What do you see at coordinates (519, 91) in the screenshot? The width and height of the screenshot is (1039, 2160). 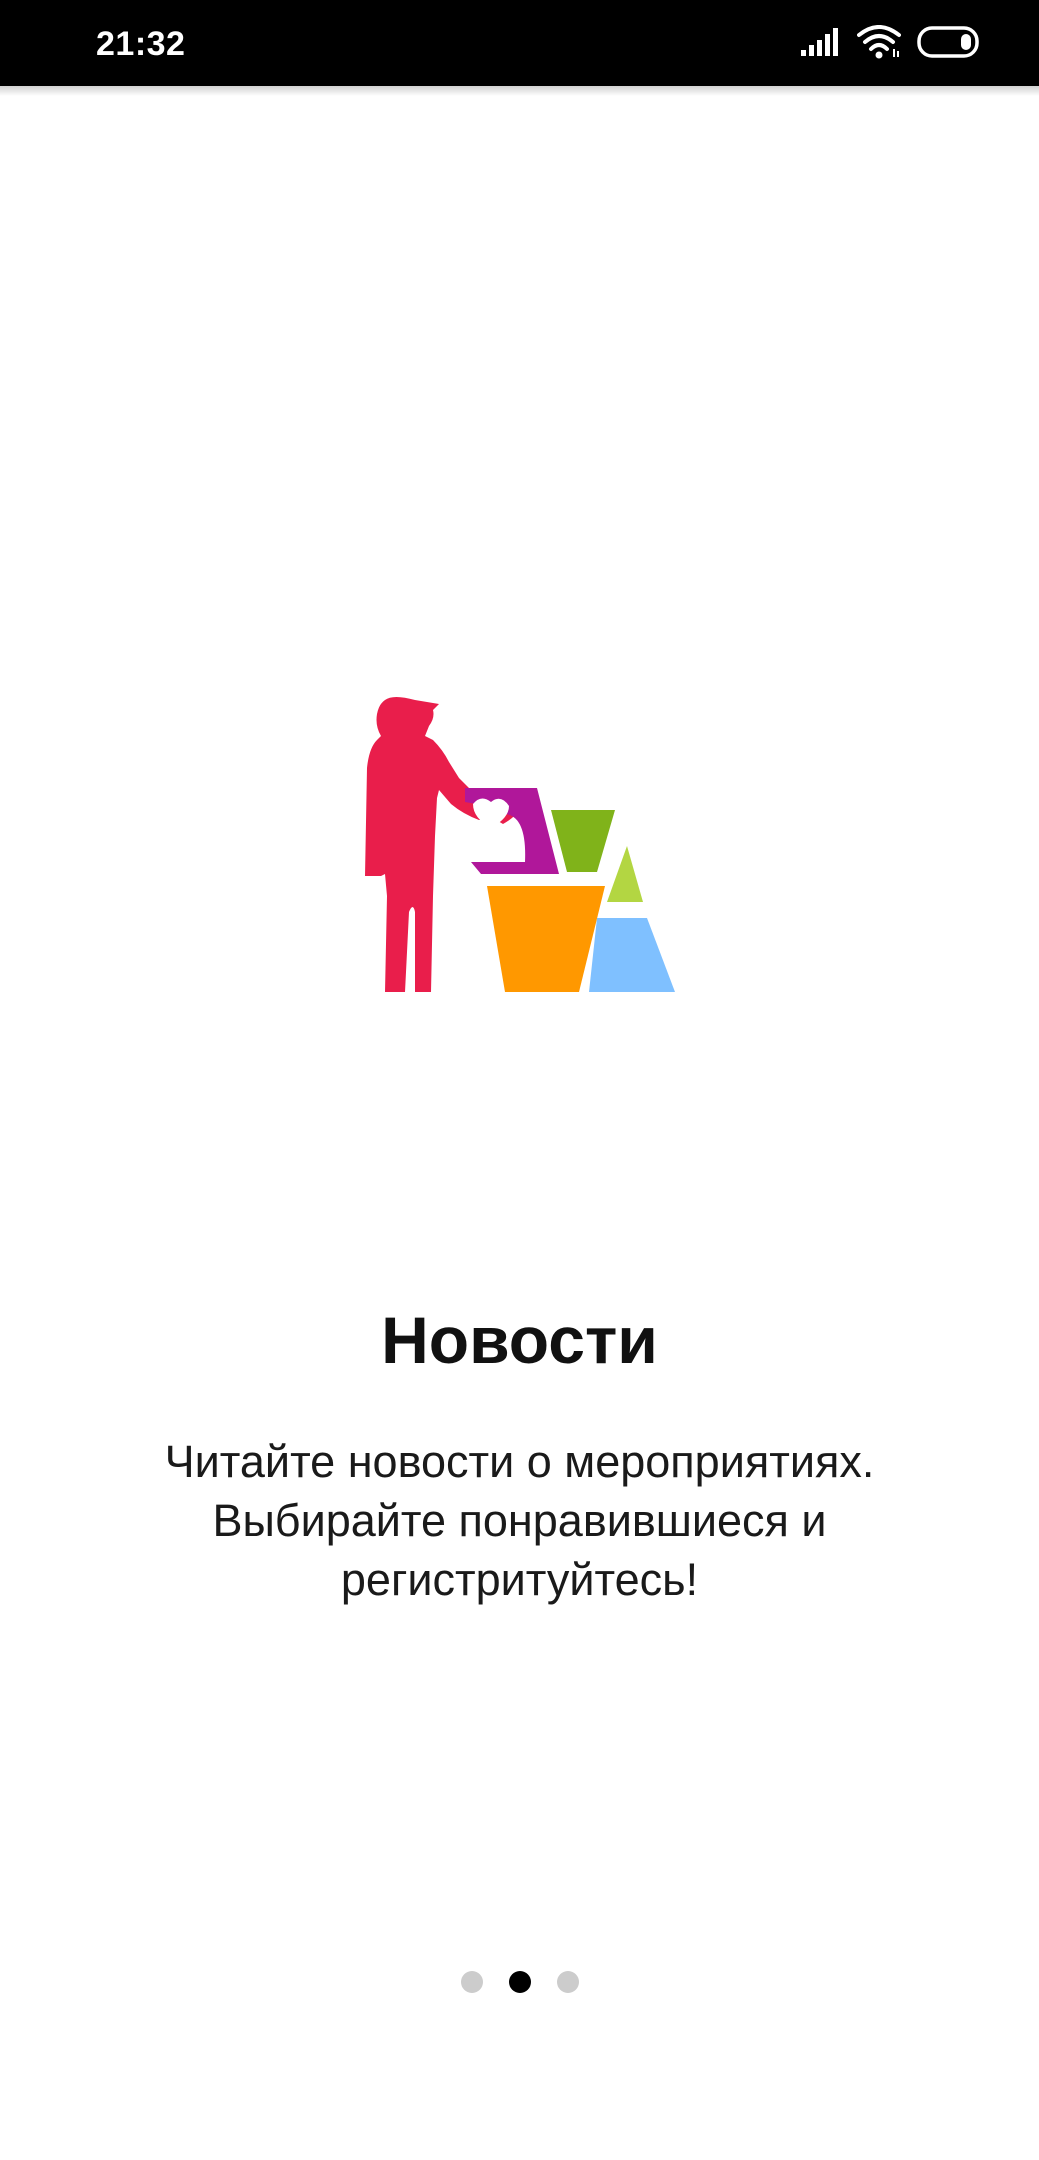 I see `status-bar-shadow` at bounding box center [519, 91].